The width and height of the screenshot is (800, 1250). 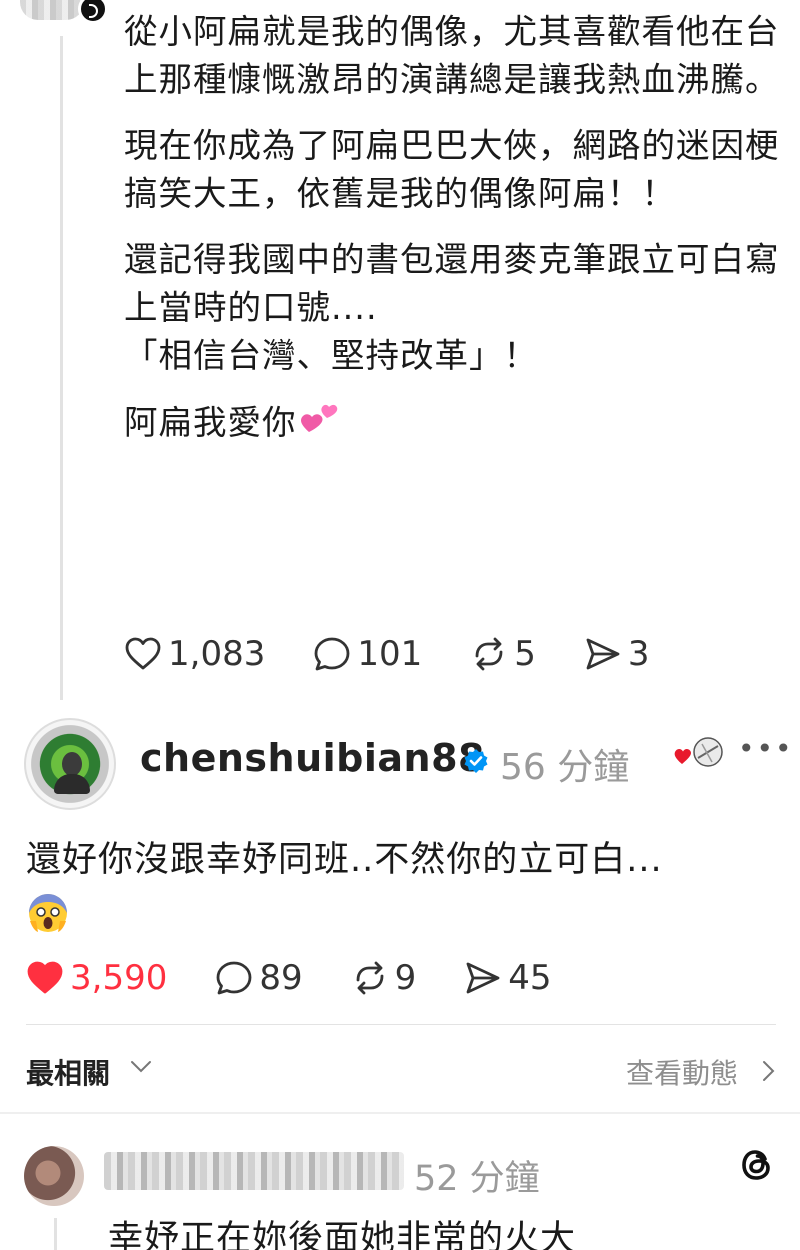 What do you see at coordinates (52, 10) in the screenshot?
I see `blurred-avatar` at bounding box center [52, 10].